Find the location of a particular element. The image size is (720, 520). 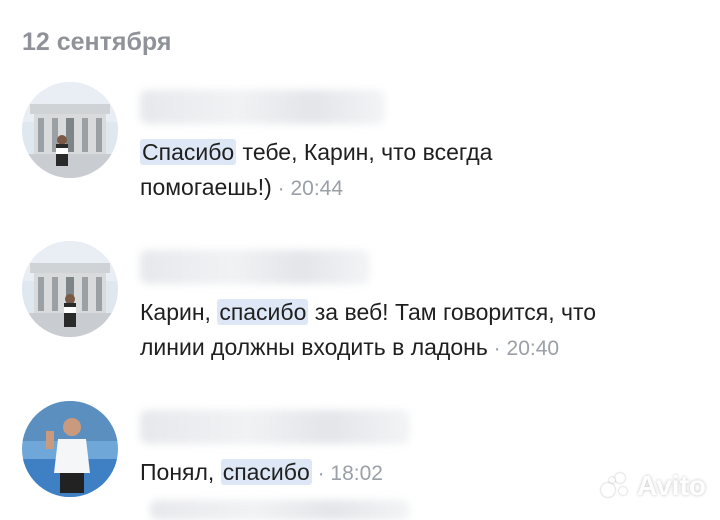

message-time: 18:02 is located at coordinates (356, 473).